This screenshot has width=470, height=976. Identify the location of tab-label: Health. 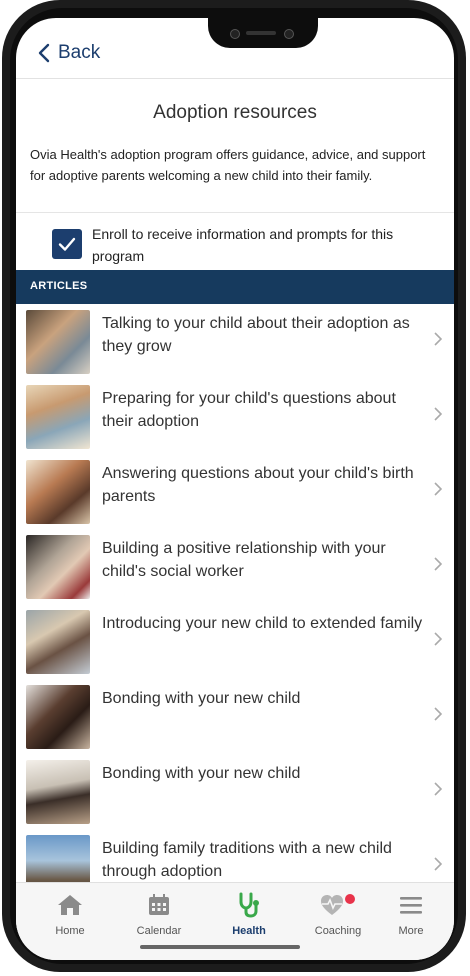
(249, 931).